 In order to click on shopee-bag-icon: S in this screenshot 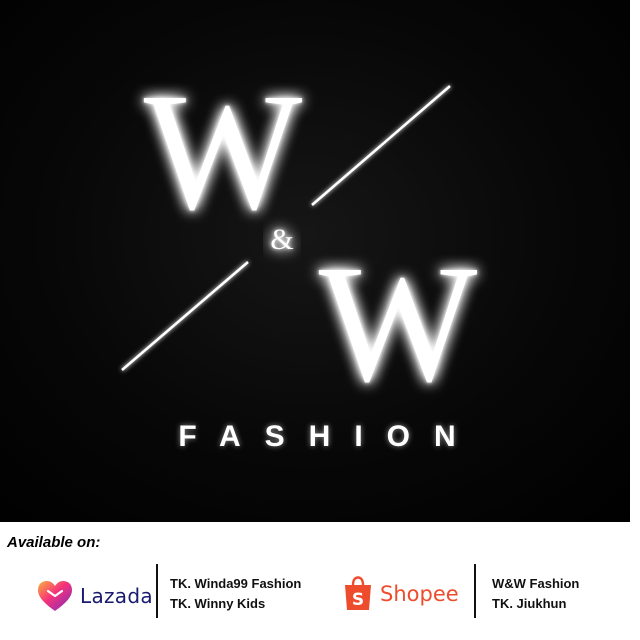, I will do `click(358, 593)`.